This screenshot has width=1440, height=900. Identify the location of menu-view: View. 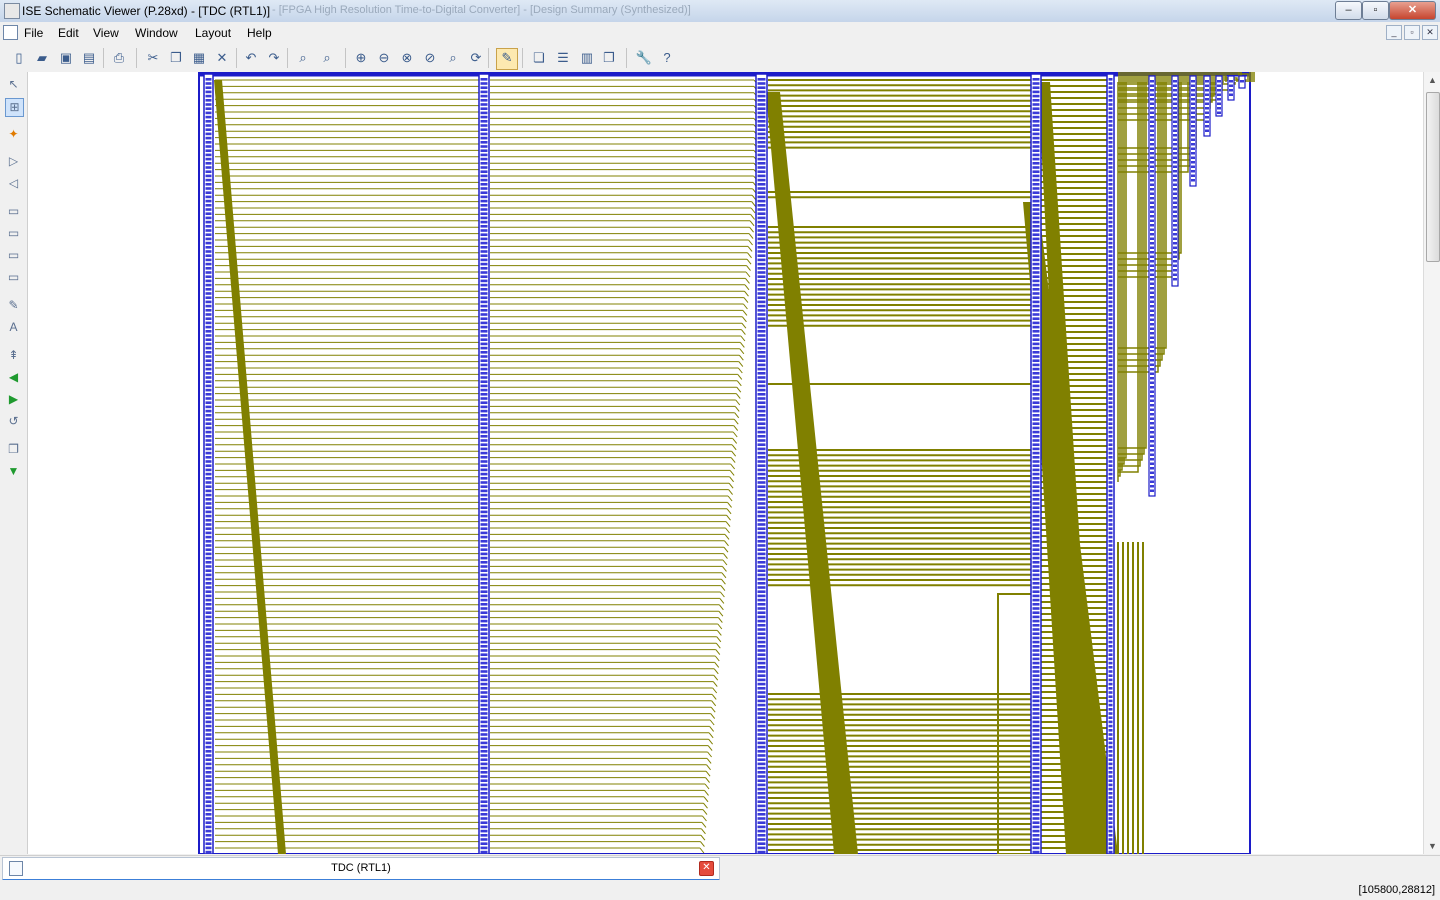
(106, 33).